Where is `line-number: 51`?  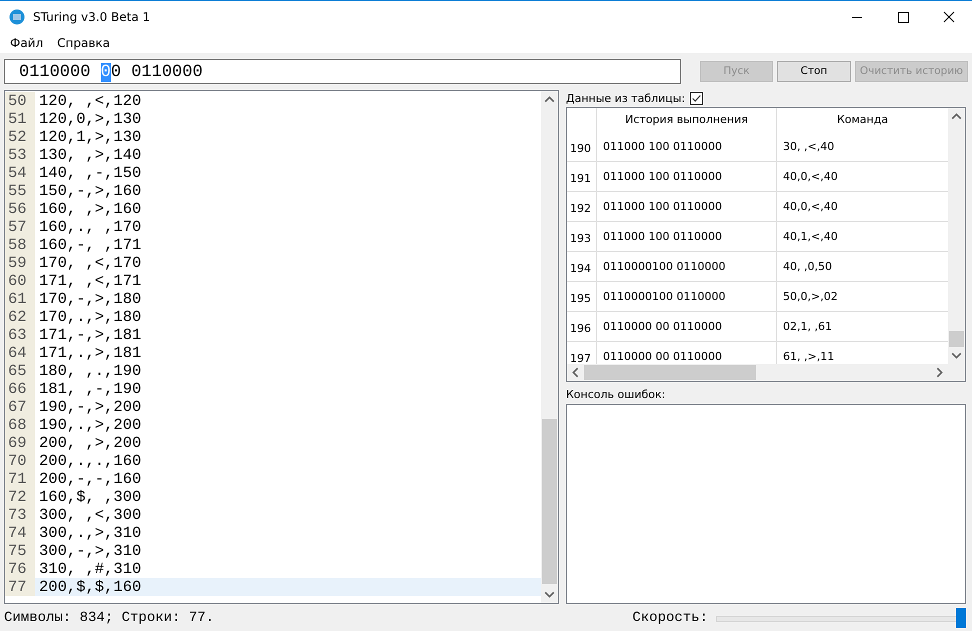 line-number: 51 is located at coordinates (20, 119).